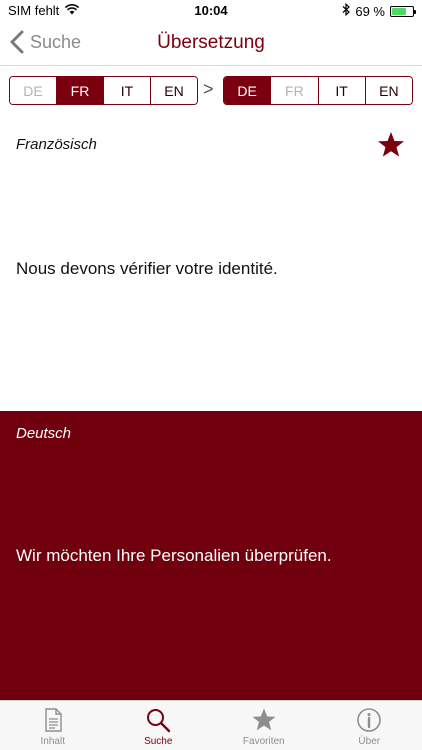 This screenshot has width=422, height=750. I want to click on document-icon, so click(53, 720).